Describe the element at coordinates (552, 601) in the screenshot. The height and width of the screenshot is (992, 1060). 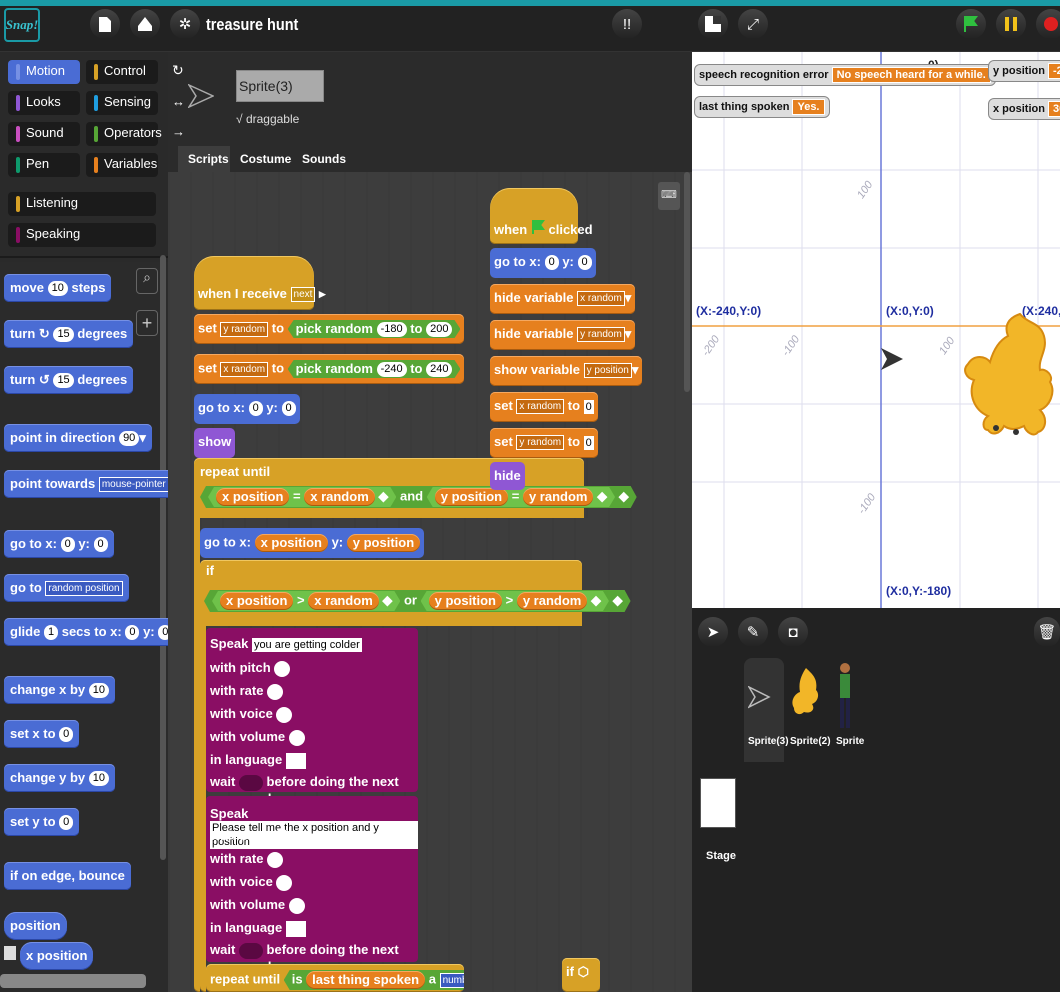
I see `y-random-reporter: y random` at that location.